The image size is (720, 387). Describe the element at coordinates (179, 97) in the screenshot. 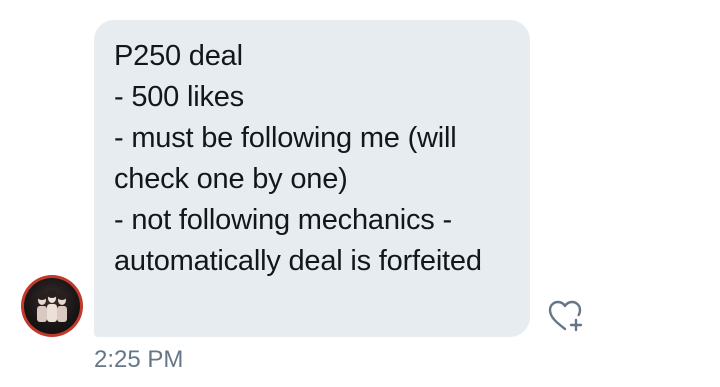

I see `message-line: - 500 likes` at that location.